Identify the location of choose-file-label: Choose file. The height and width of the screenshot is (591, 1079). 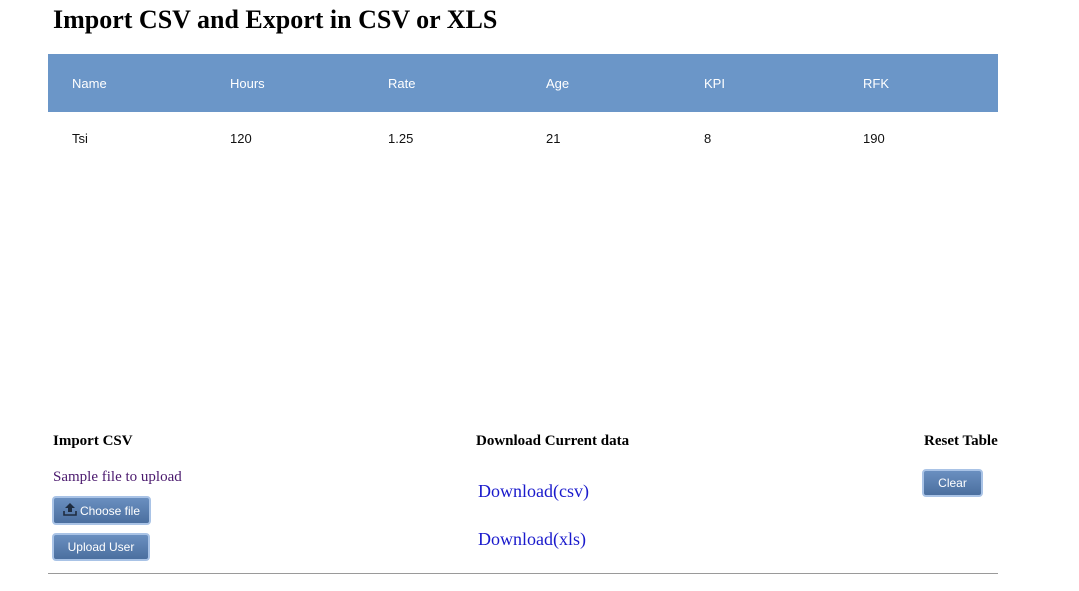
(110, 510).